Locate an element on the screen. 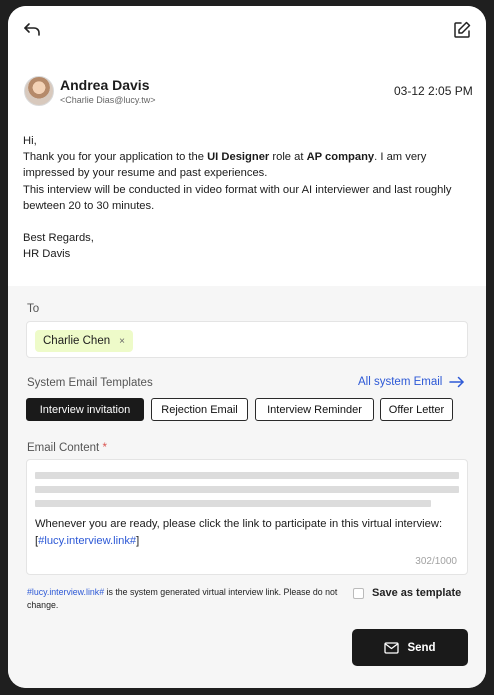 The width and height of the screenshot is (494, 695). content-label: Email Content * is located at coordinates (67, 448).